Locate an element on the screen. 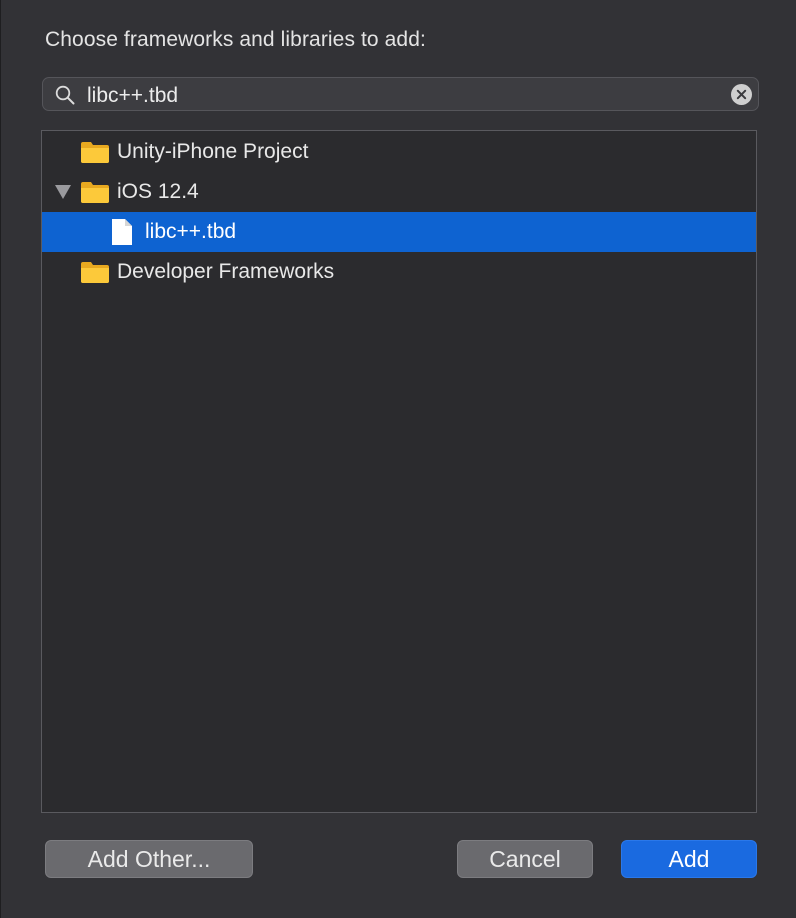 This screenshot has width=796, height=918. search-input-value: libc++.tbd is located at coordinates (132, 96).